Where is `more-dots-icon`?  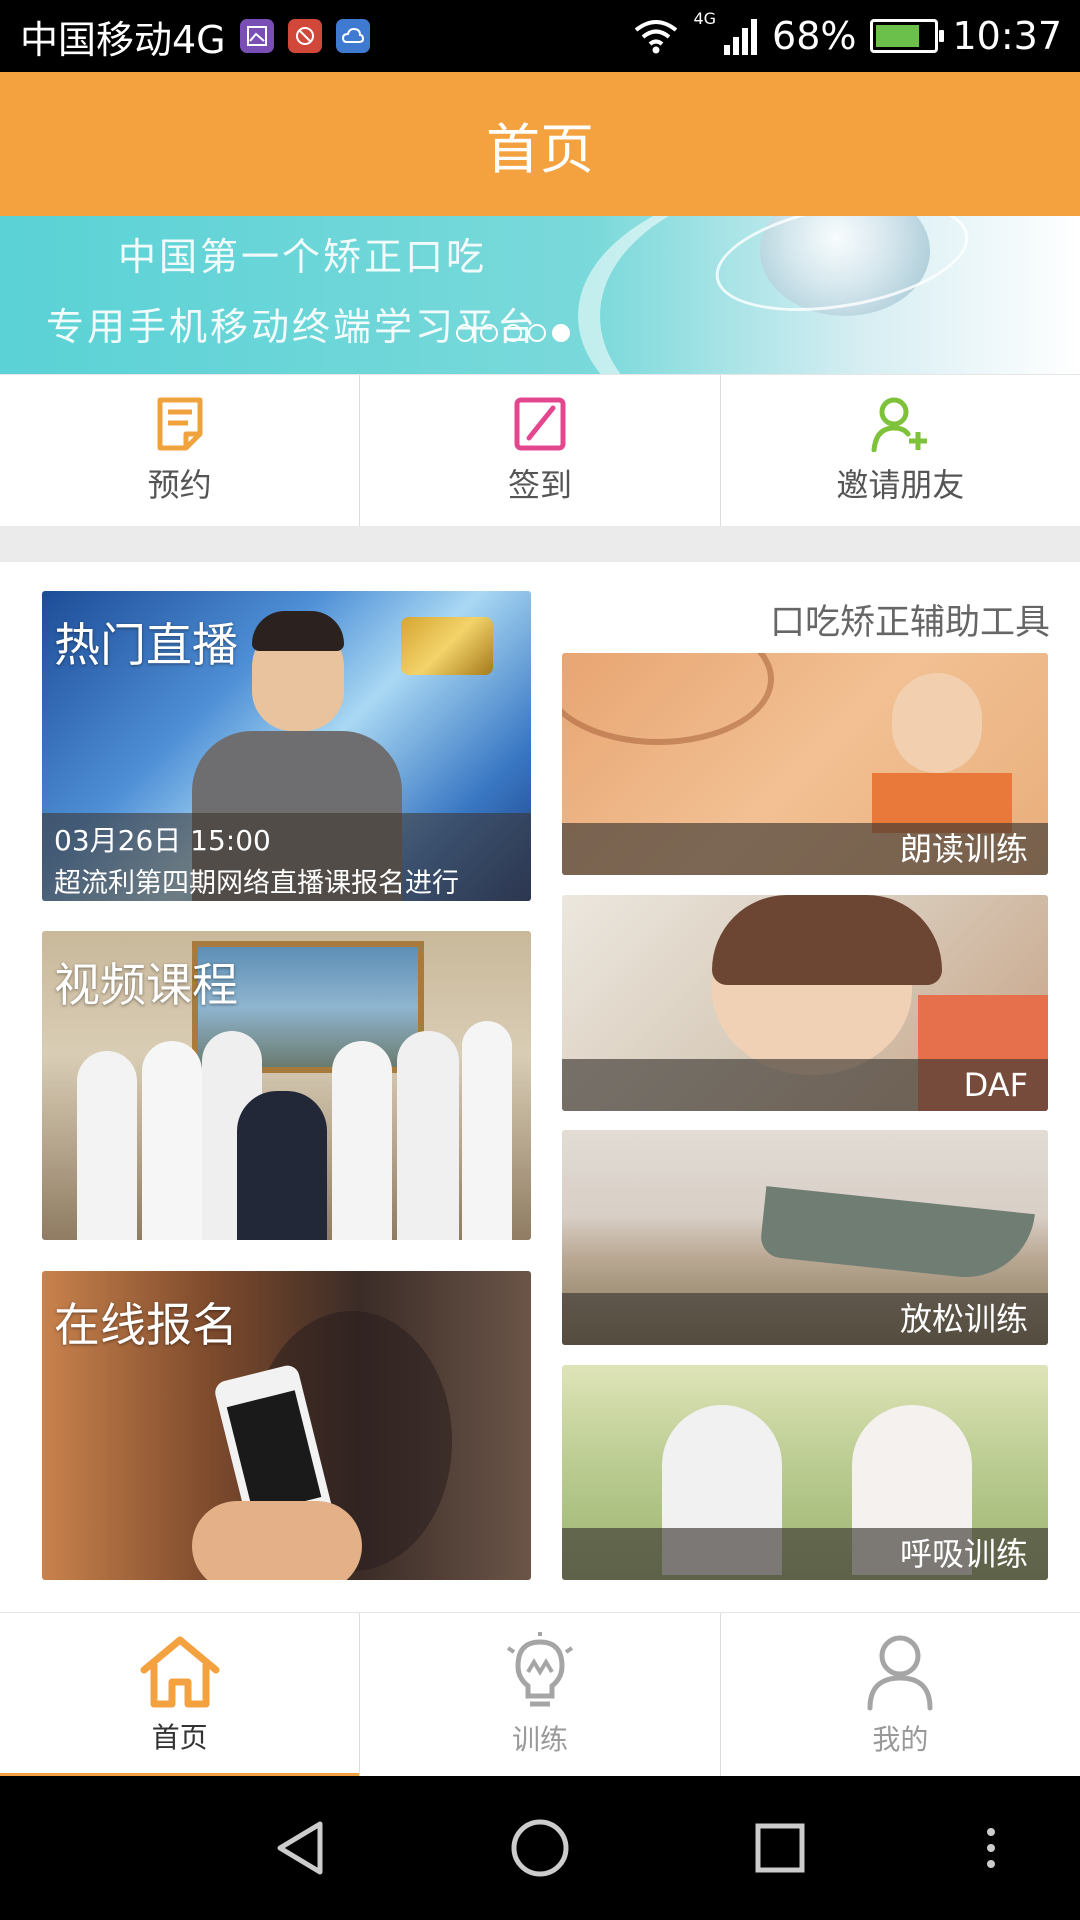
more-dots-icon is located at coordinates (991, 1848).